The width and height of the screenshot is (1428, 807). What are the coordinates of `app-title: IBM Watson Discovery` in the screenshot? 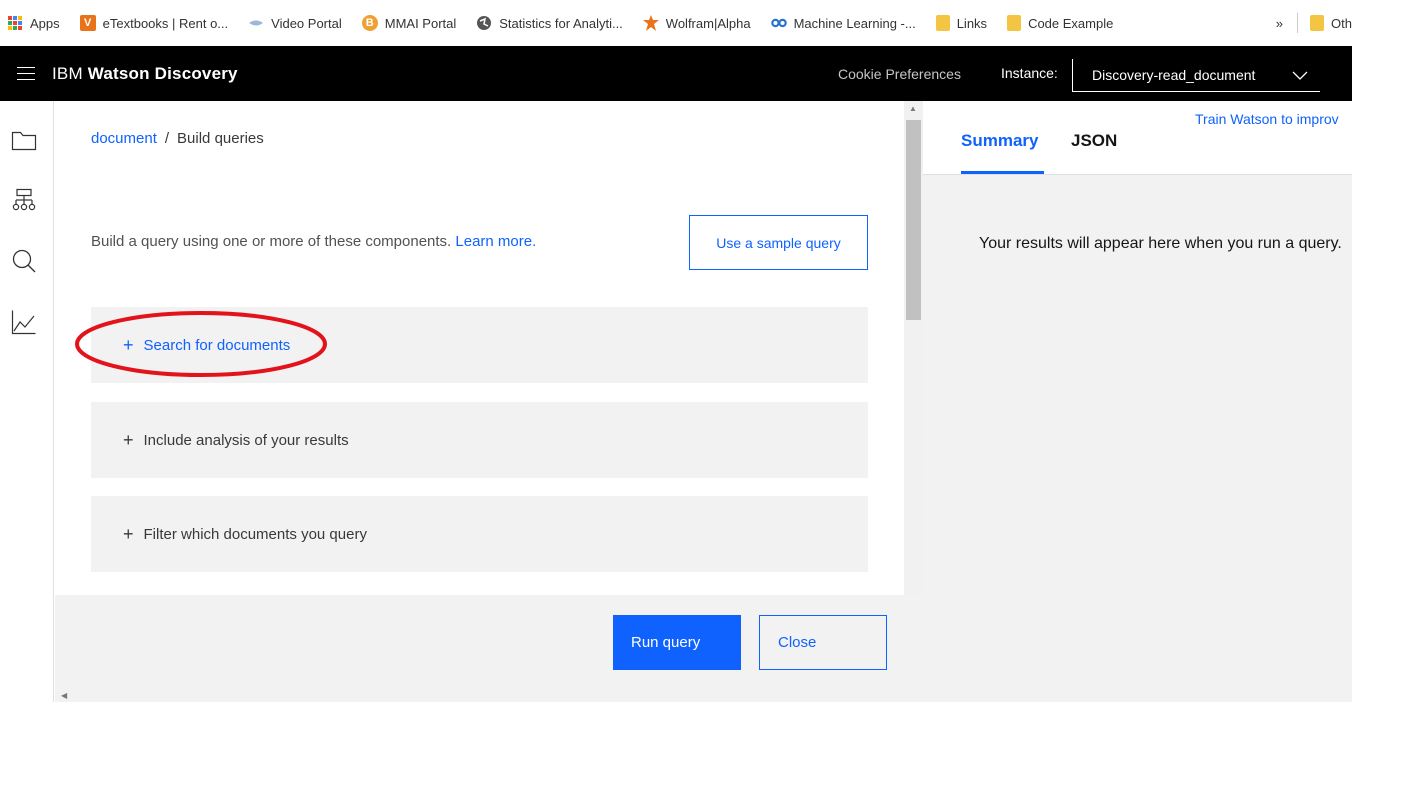 It's located at (145, 74).